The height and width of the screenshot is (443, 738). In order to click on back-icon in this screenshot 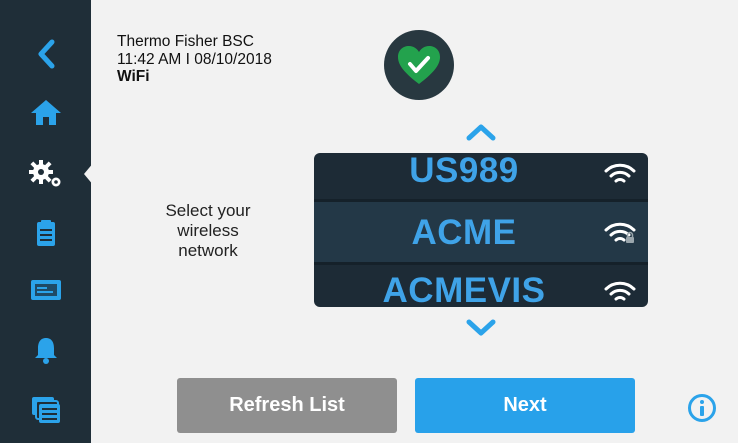, I will do `click(45, 54)`.